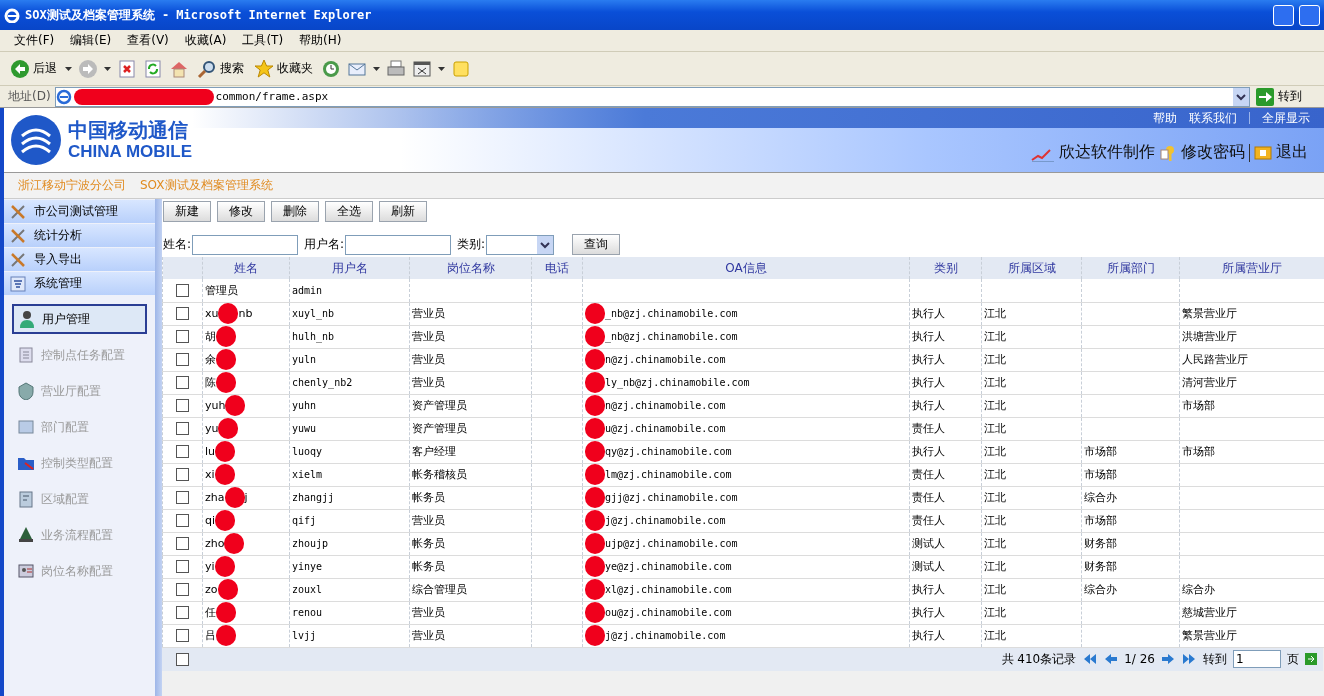  I want to click on search-button: 搜索, so click(220, 68).